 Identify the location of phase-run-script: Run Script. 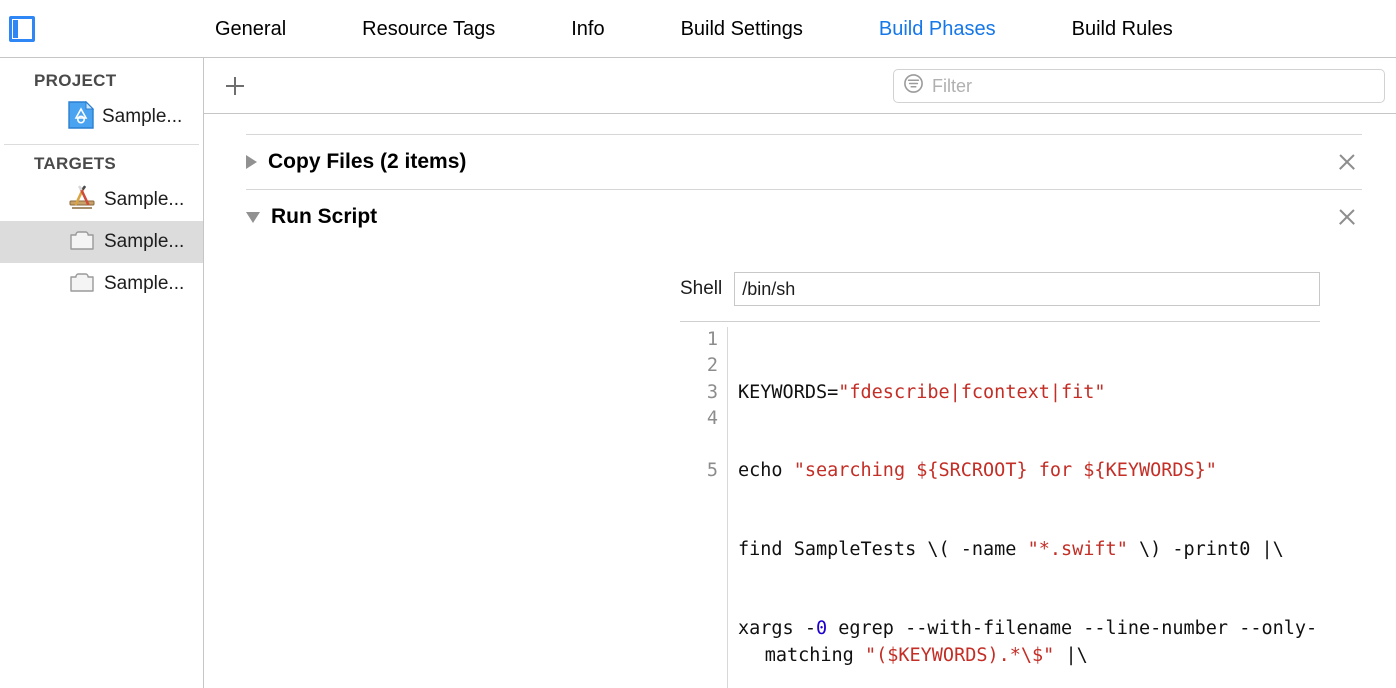
(800, 217).